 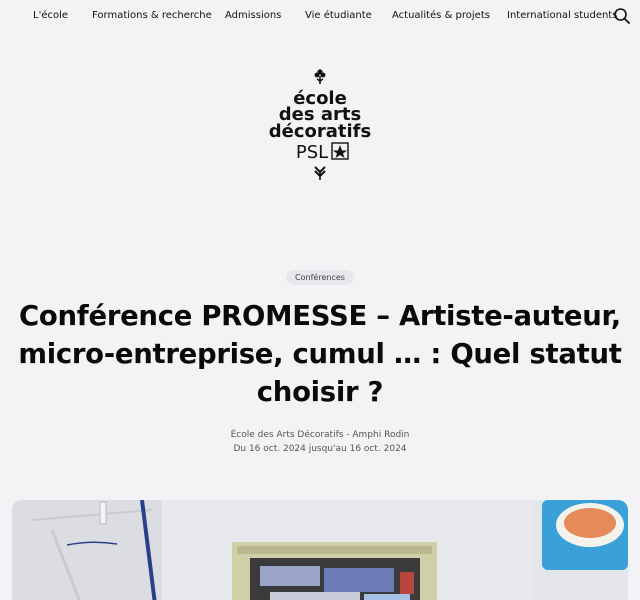 I want to click on school-logo: école des arts décoratifs PSL, so click(x=320, y=124).